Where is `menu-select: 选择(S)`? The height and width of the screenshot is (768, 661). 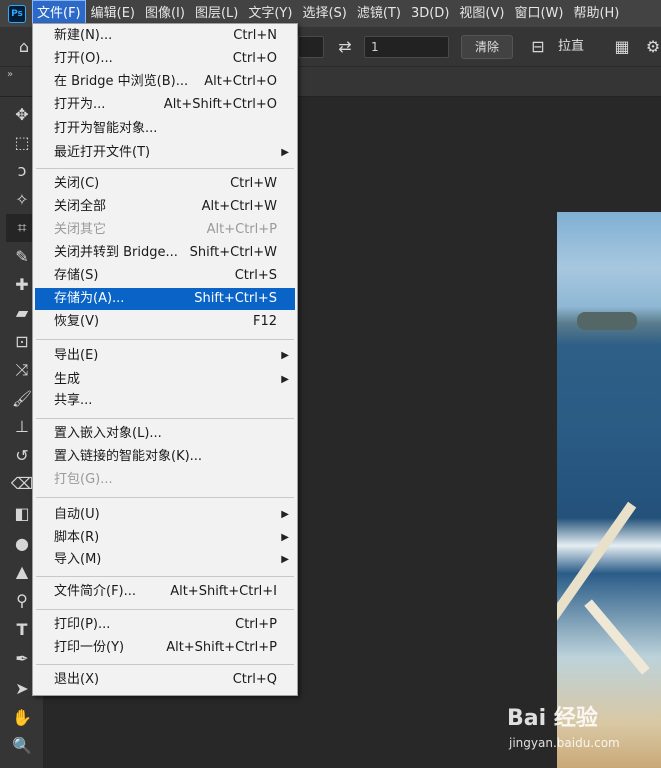
menu-select: 选择(S) is located at coordinates (324, 13).